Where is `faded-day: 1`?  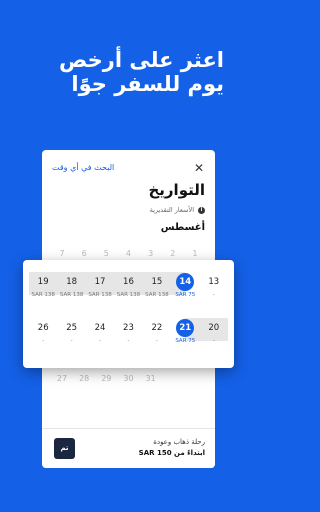 faded-day: 1 is located at coordinates (195, 253).